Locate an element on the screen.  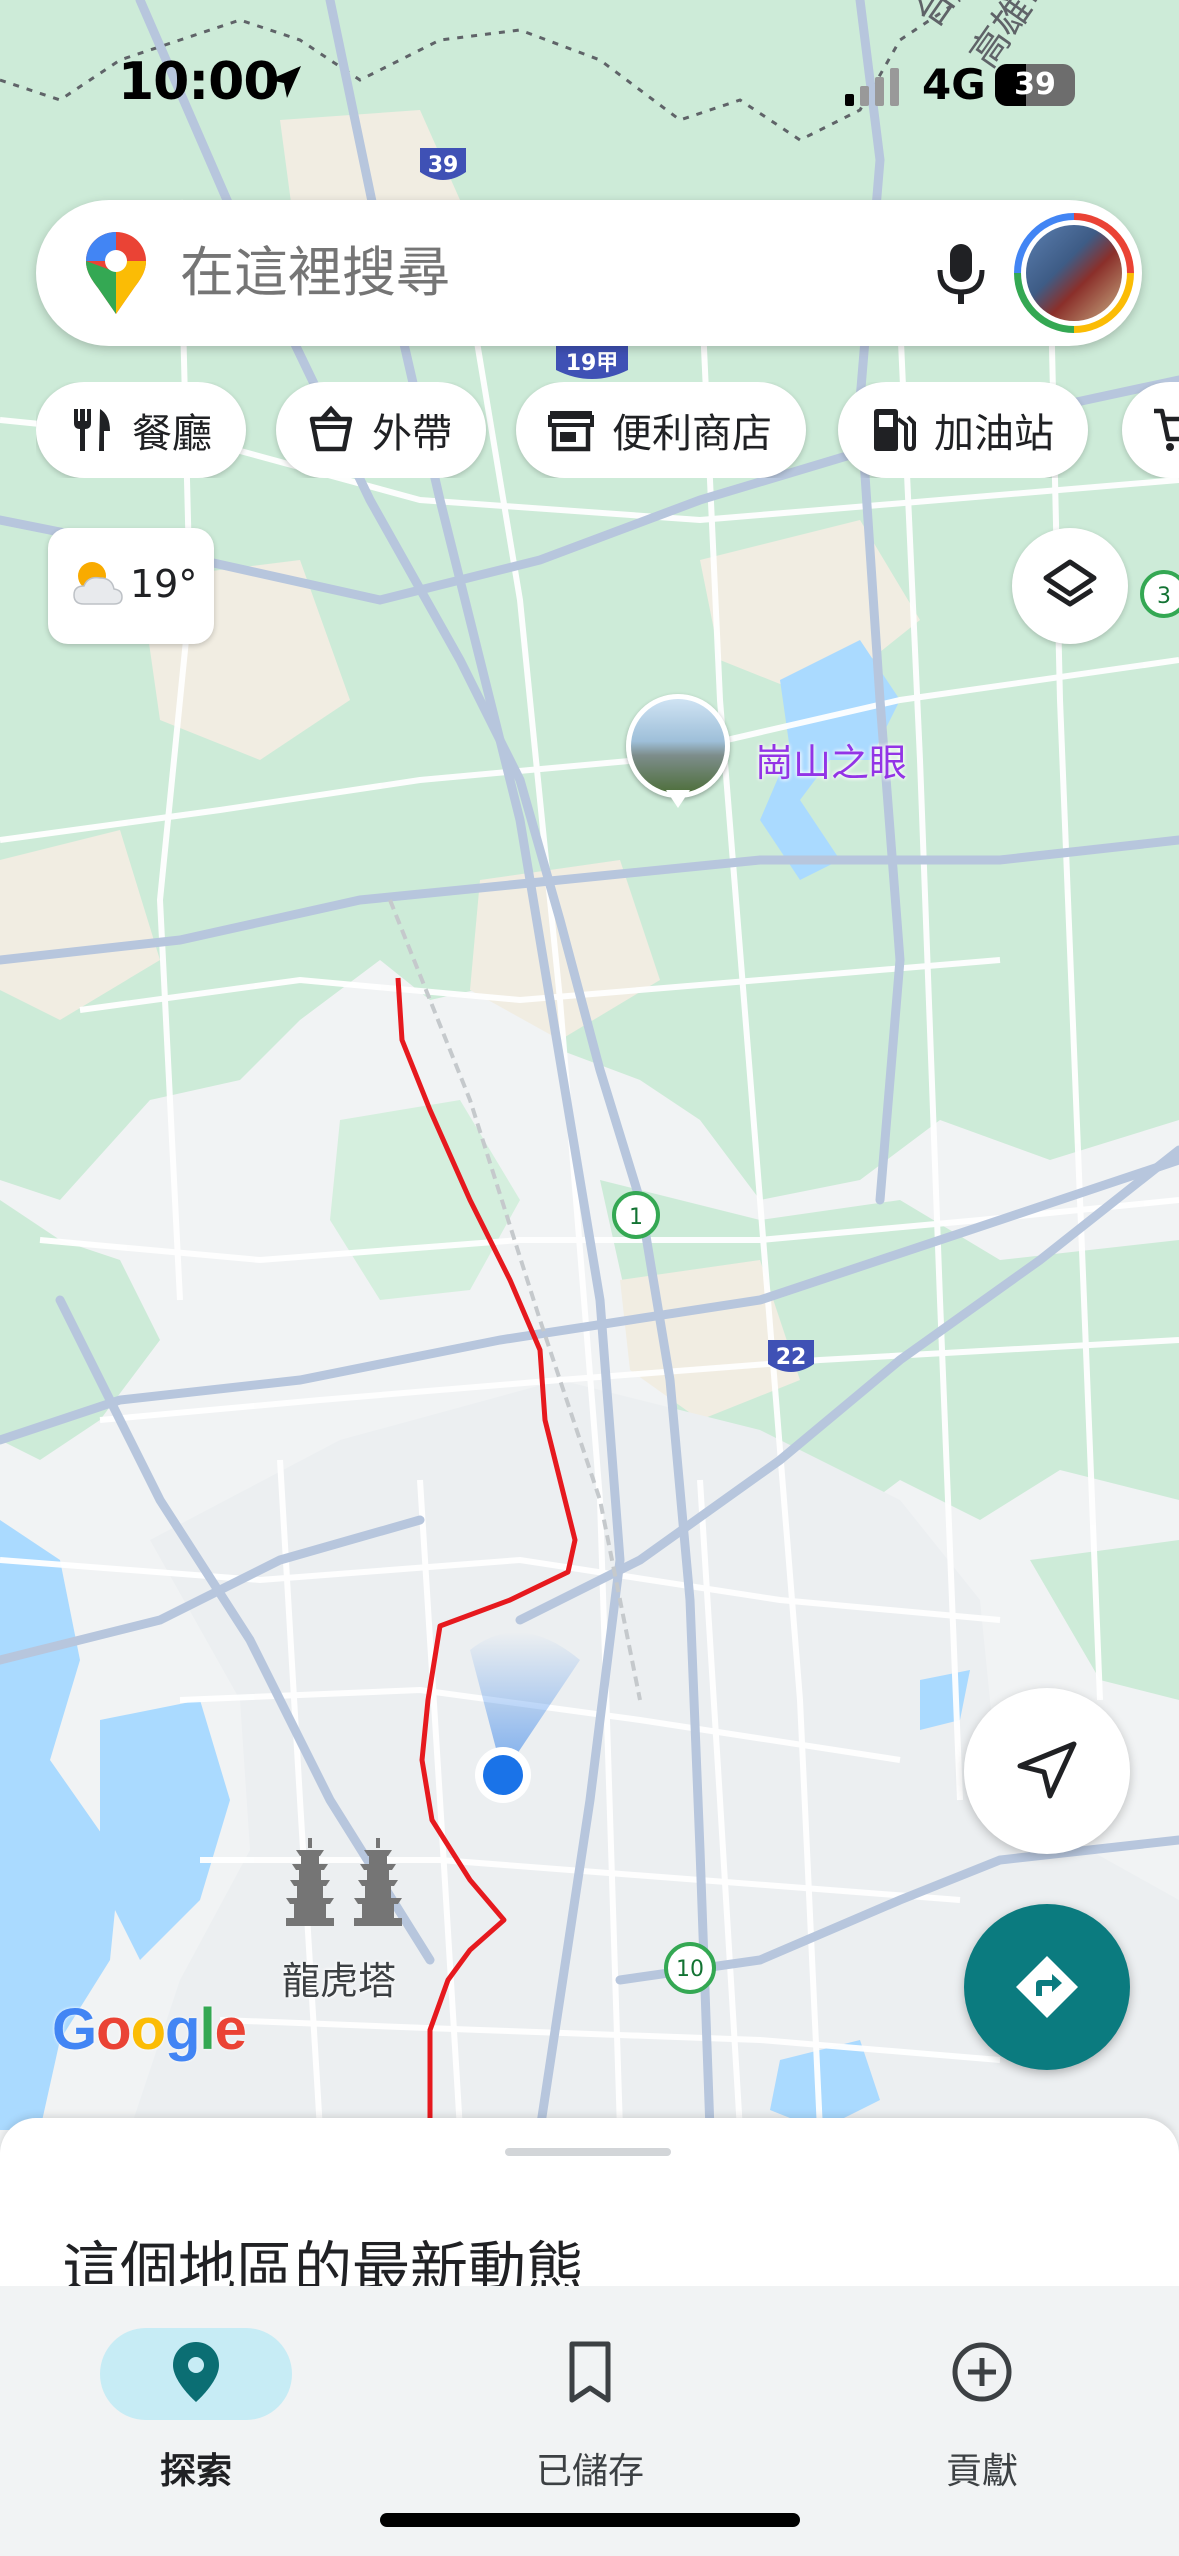
my-location-button is located at coordinates (1047, 1771).